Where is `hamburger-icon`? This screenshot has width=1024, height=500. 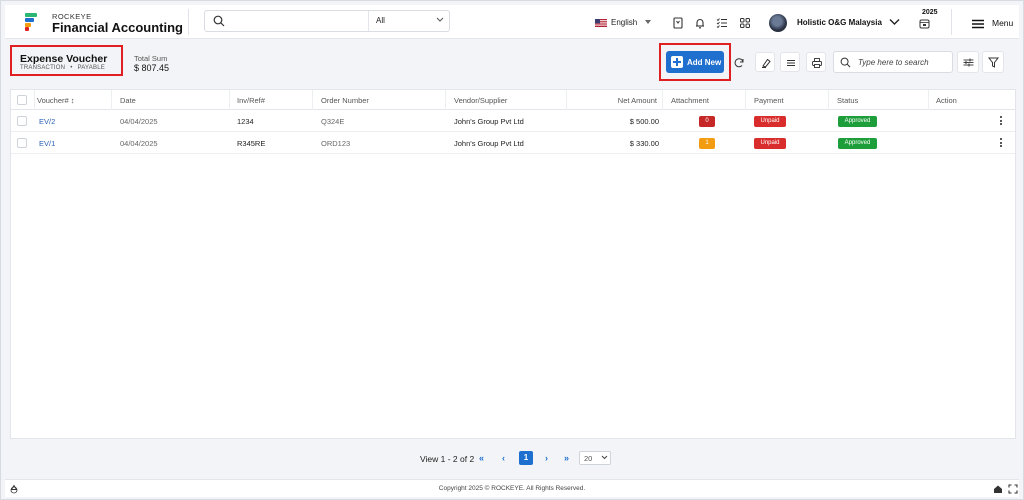 hamburger-icon is located at coordinates (978, 24).